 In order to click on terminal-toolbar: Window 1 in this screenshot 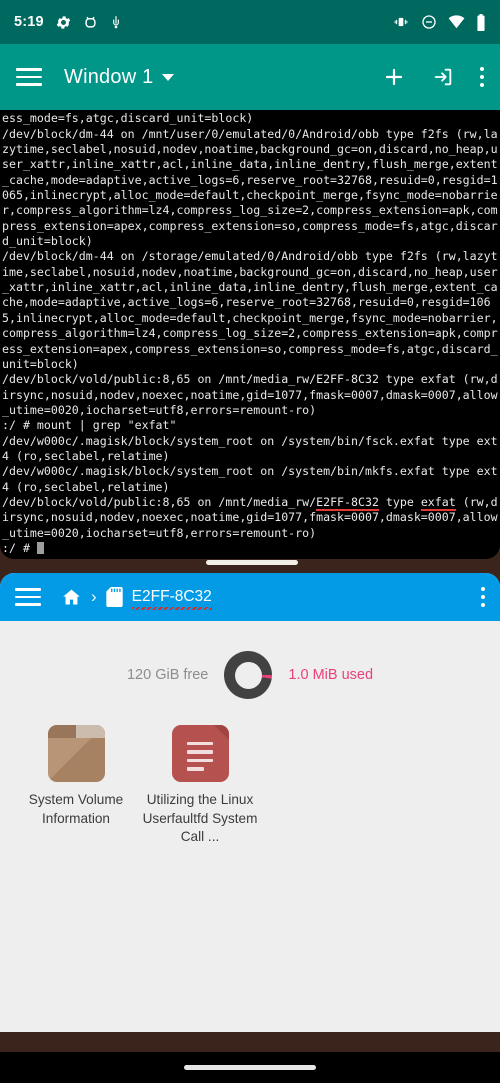, I will do `click(250, 77)`.